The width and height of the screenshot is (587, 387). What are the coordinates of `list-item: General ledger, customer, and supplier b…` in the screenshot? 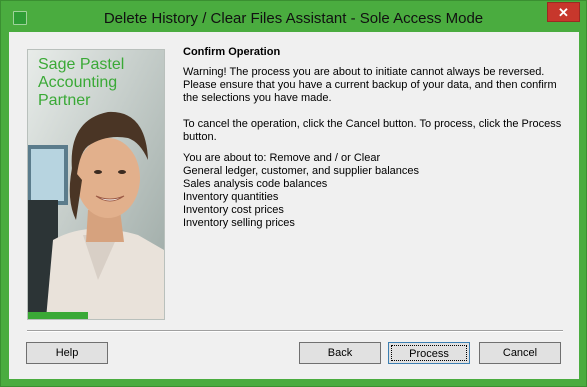 It's located at (301, 171).